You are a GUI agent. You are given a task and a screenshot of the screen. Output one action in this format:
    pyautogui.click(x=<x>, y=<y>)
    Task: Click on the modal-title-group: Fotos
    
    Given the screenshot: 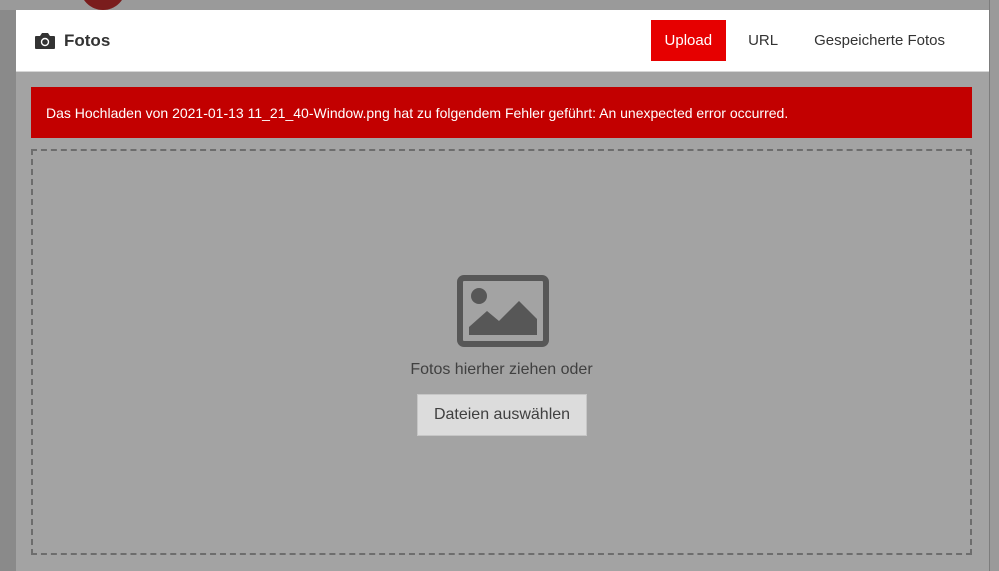 What is the action you would take?
    pyautogui.click(x=72, y=41)
    